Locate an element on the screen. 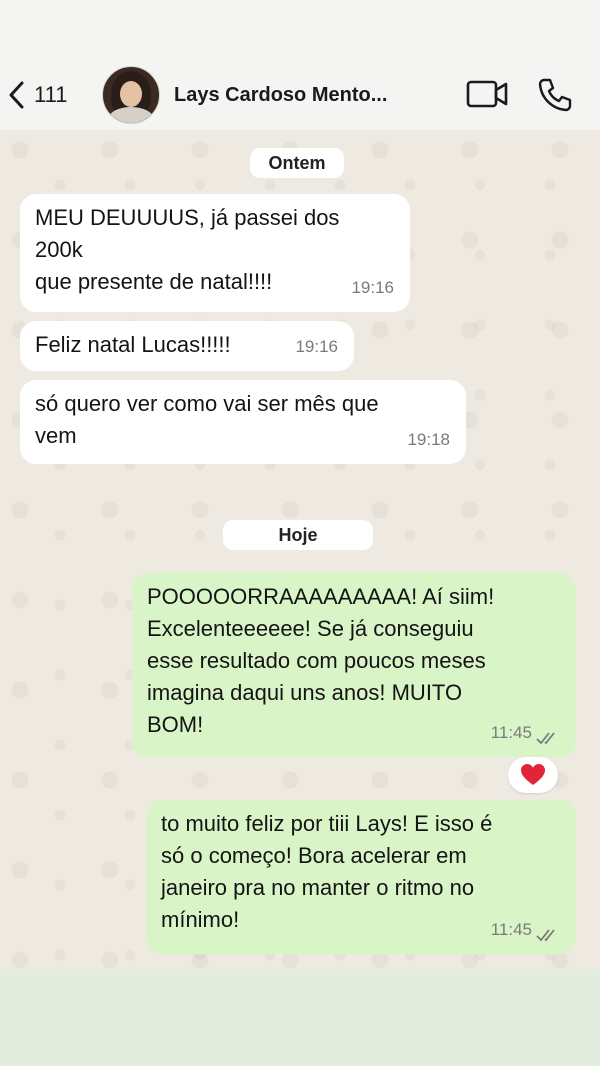 The image size is (600, 1066). phone-icon is located at coordinates (555, 95).